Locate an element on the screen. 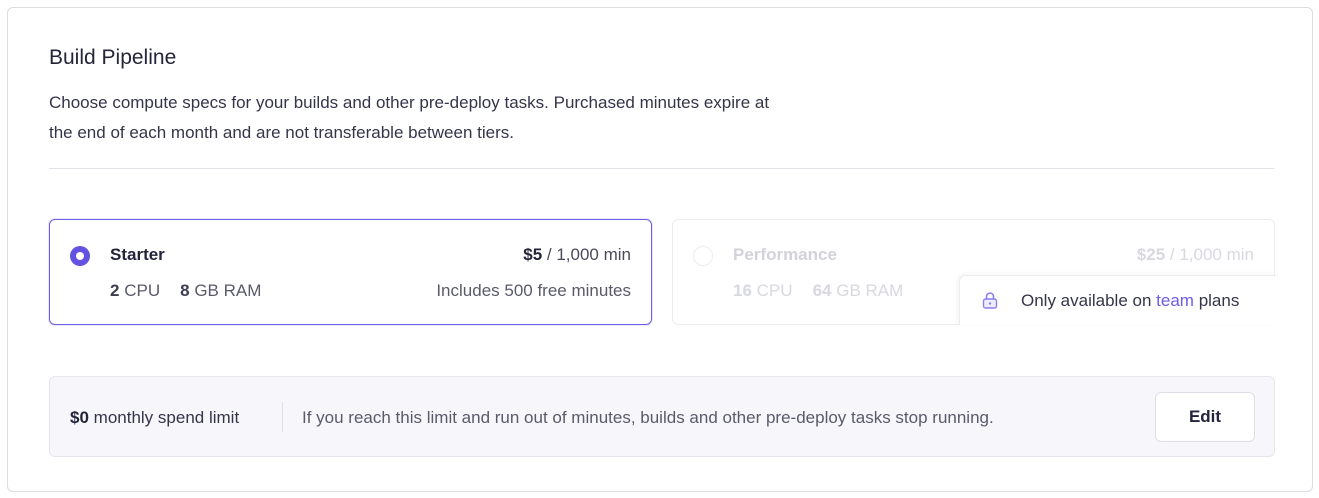 Image resolution: width=1319 pixels, height=498 pixels. radio-unselected-icon is located at coordinates (703, 256).